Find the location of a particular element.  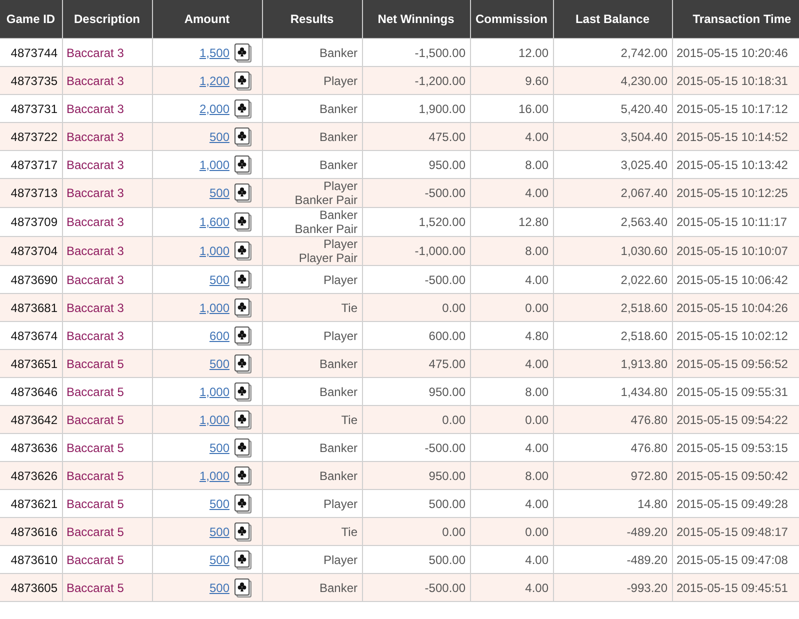

column-header: Amount is located at coordinates (207, 19).